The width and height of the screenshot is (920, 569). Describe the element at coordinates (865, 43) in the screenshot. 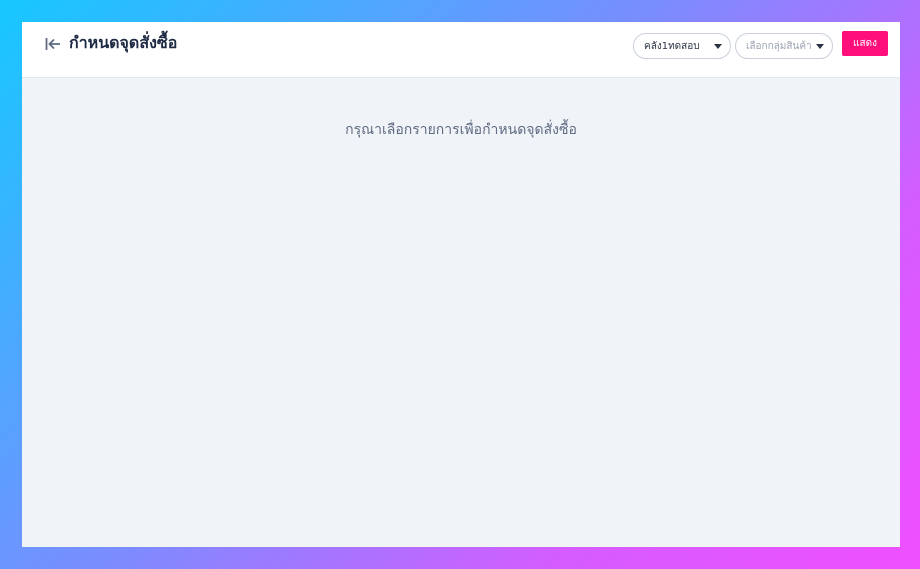

I see `show-button: แสดง` at that location.